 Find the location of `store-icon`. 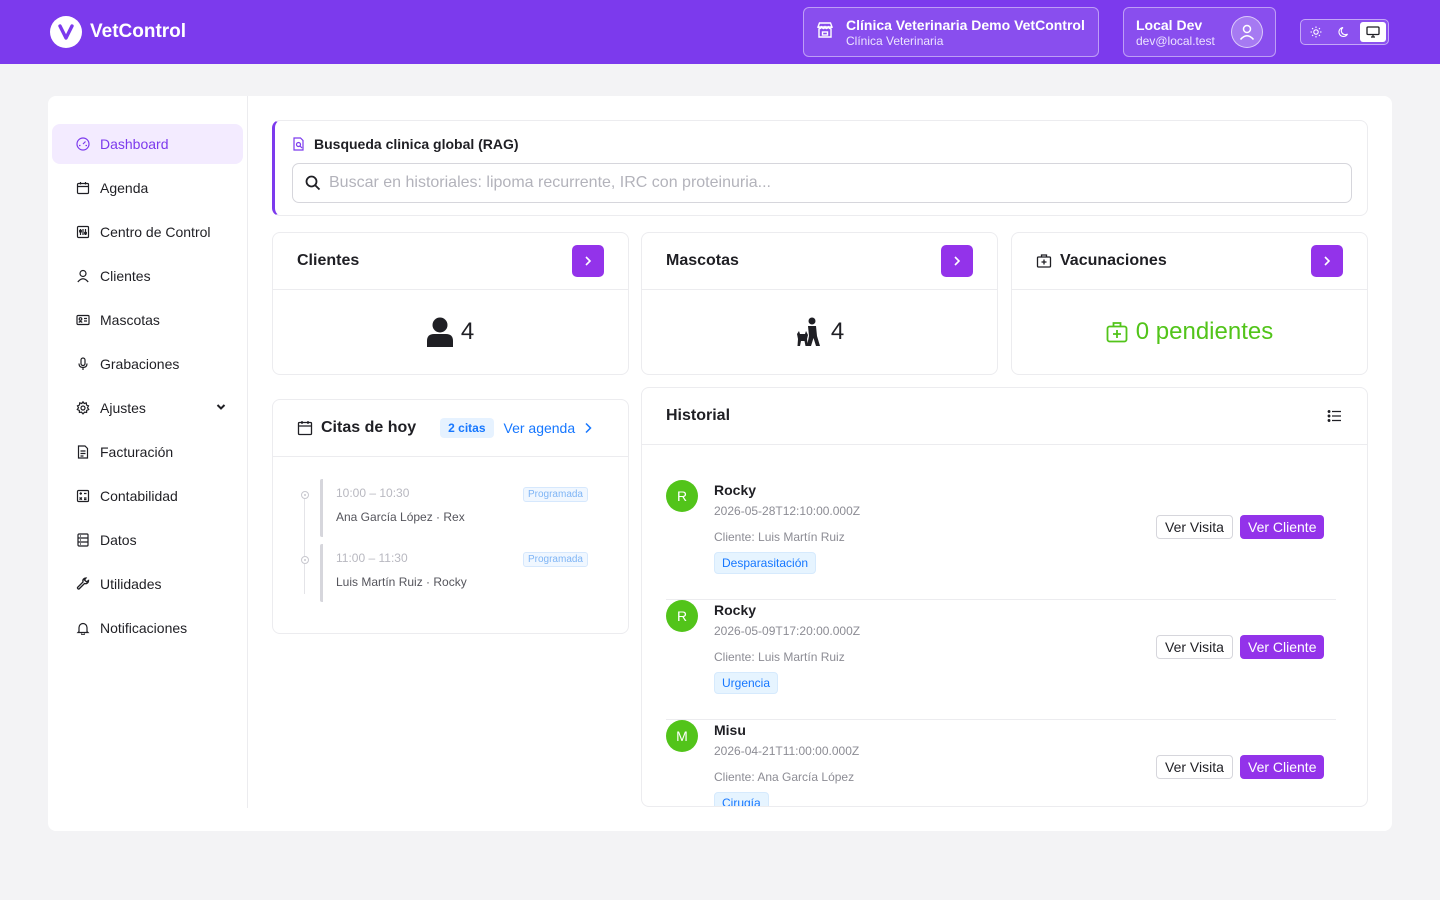

store-icon is located at coordinates (825, 32).